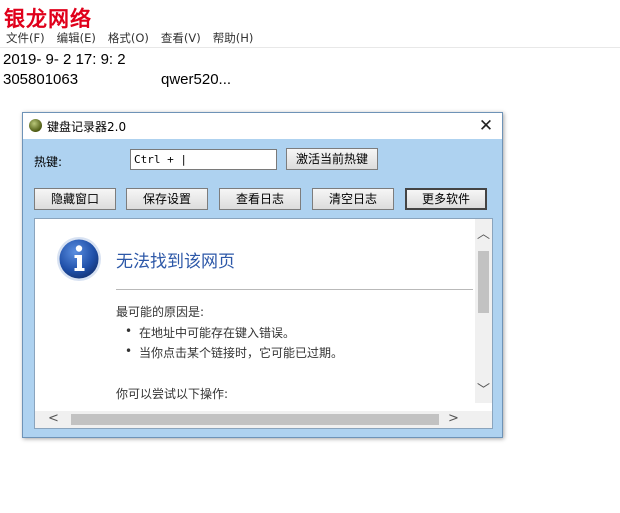 This screenshot has width=620, height=513. Describe the element at coordinates (446, 199) in the screenshot. I see `more-software-button: 更多软件` at that location.